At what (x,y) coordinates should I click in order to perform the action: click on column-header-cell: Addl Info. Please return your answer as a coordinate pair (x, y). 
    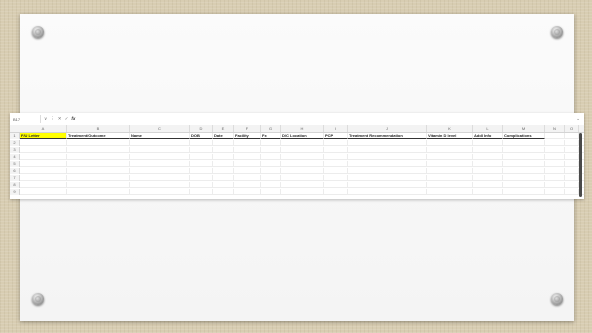
    Looking at the image, I should click on (488, 136).